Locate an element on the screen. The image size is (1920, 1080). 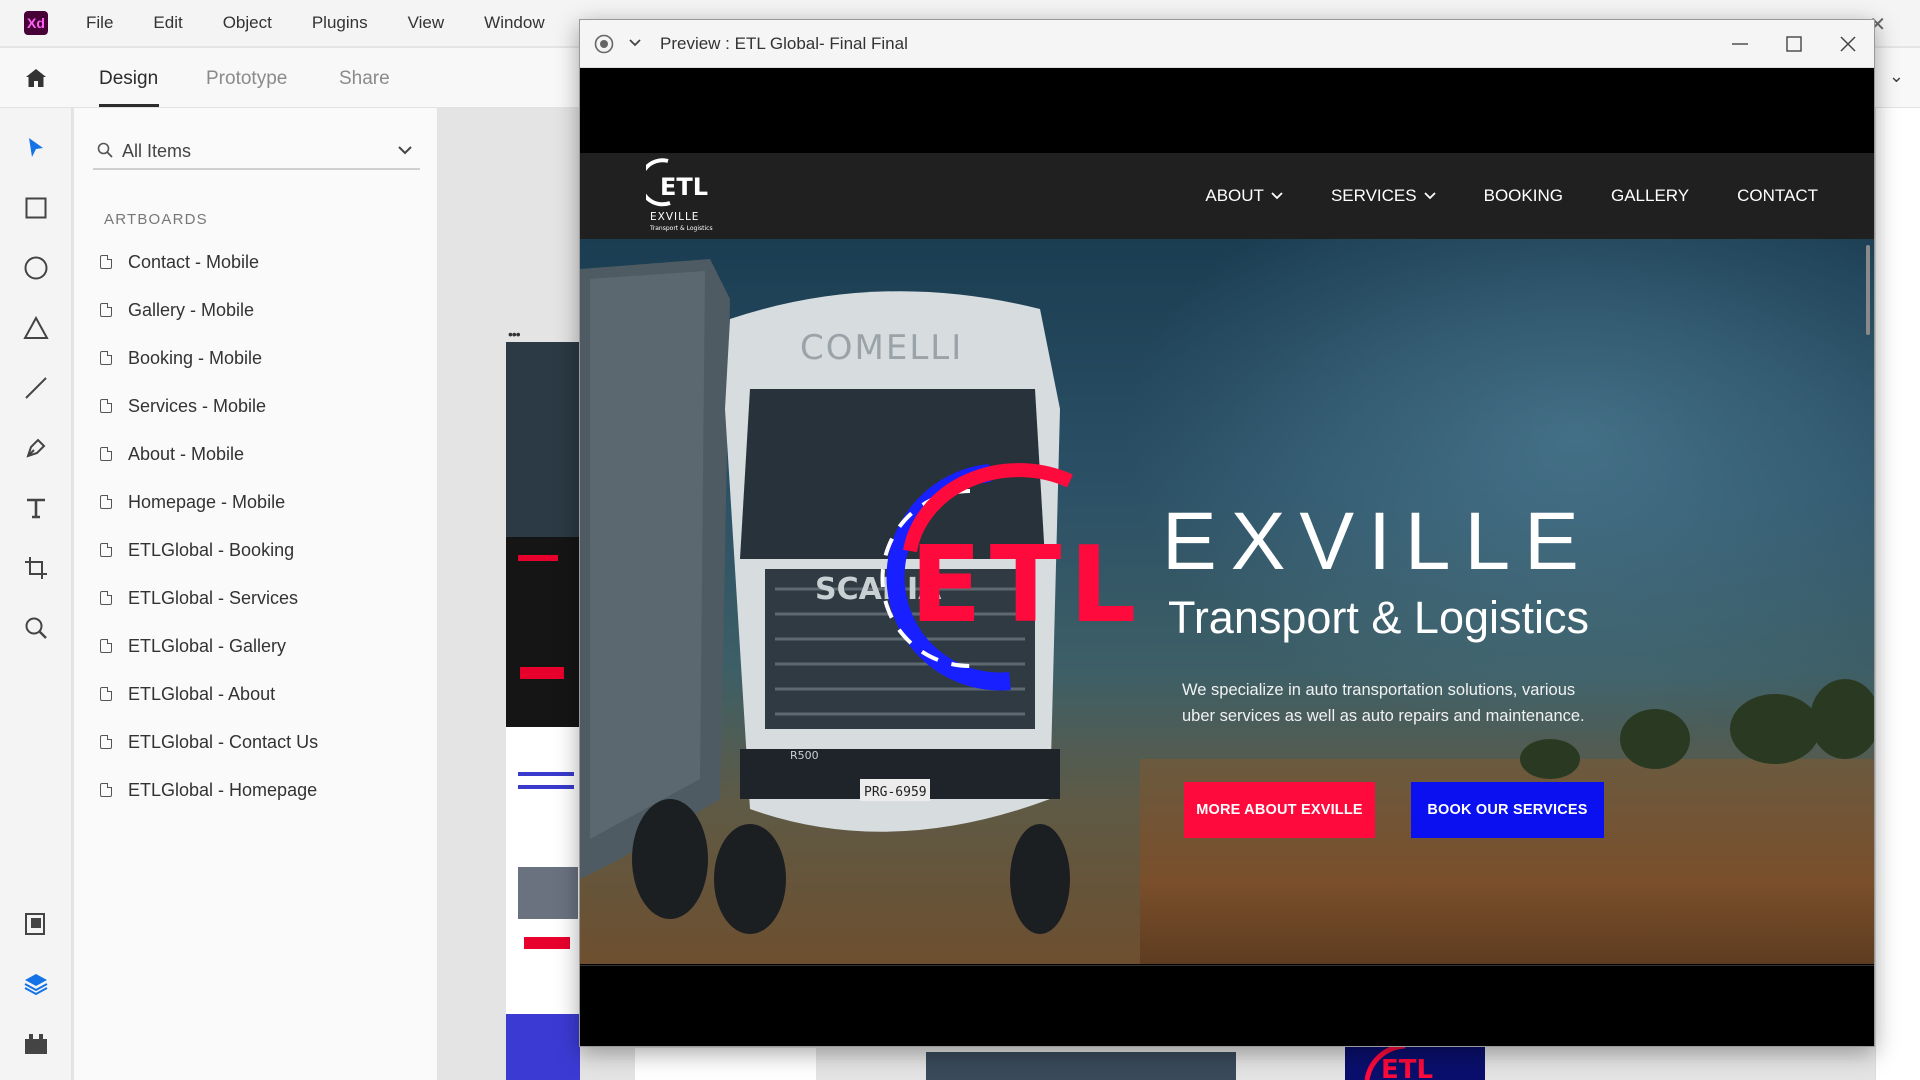
artboard-thumbnail-right is located at coordinates (1897, 594).